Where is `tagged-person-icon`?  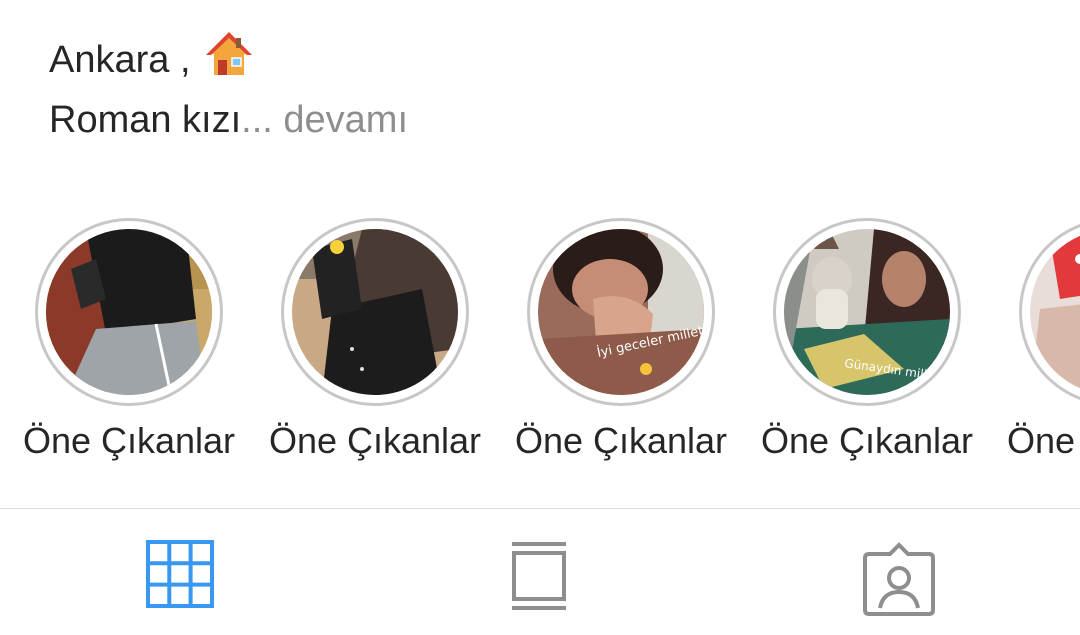 tagged-person-icon is located at coordinates (899, 579).